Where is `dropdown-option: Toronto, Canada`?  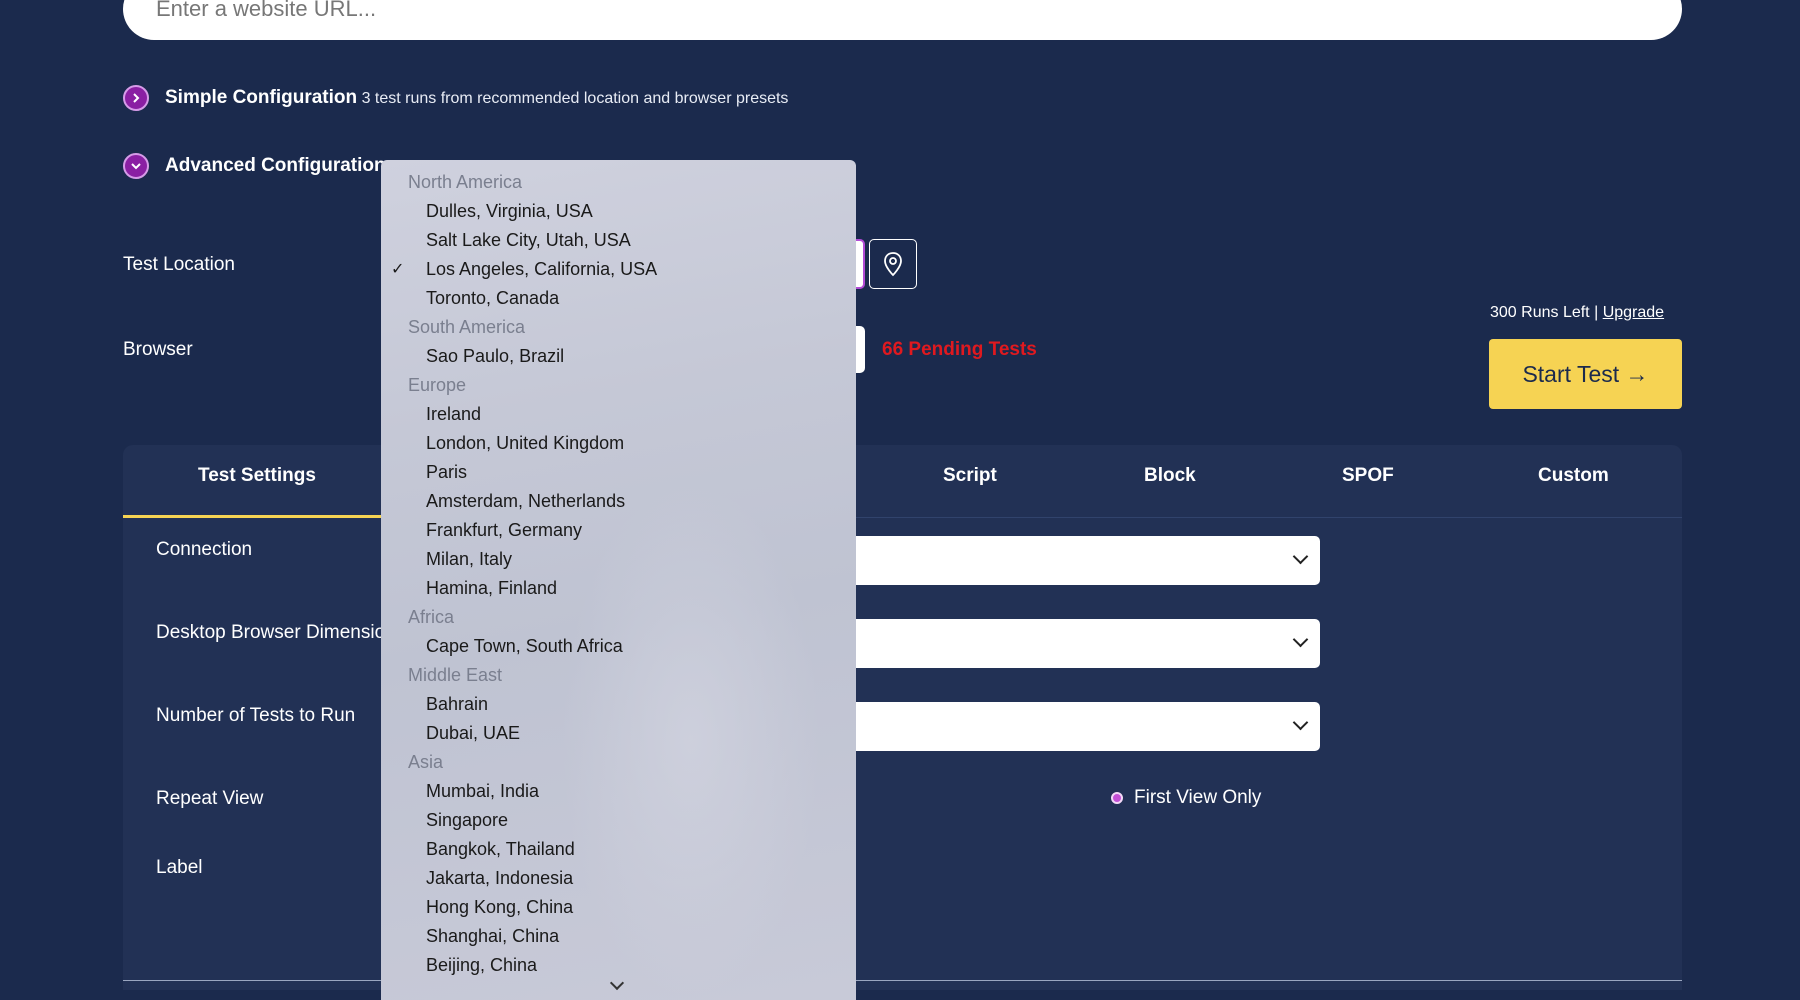
dropdown-option: Toronto, Canada is located at coordinates (618, 298).